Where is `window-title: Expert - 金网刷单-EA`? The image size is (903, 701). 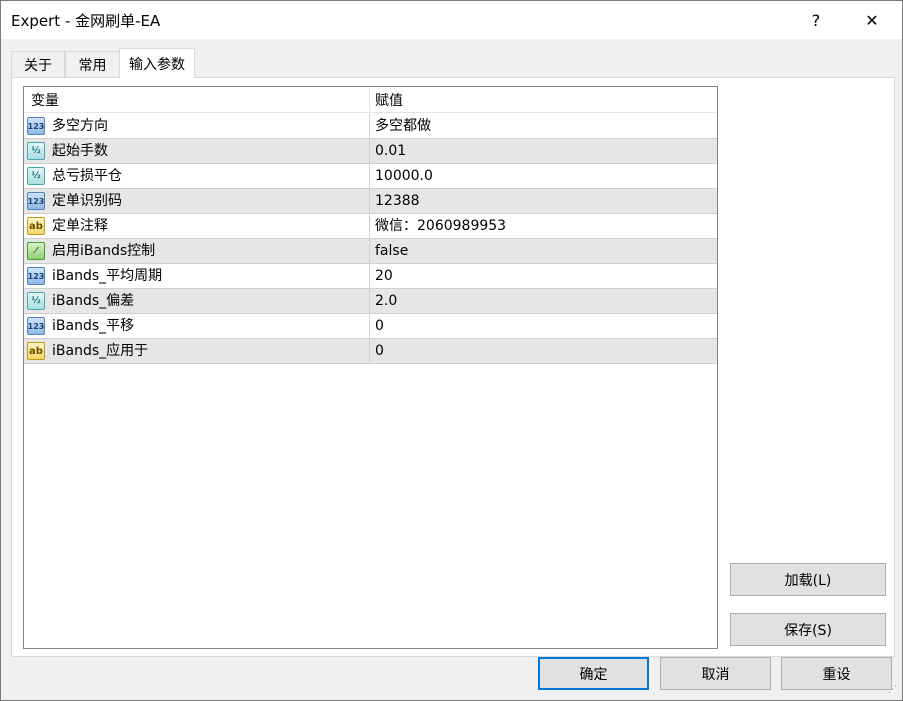
window-title: Expert - 金网刷单-EA is located at coordinates (86, 21).